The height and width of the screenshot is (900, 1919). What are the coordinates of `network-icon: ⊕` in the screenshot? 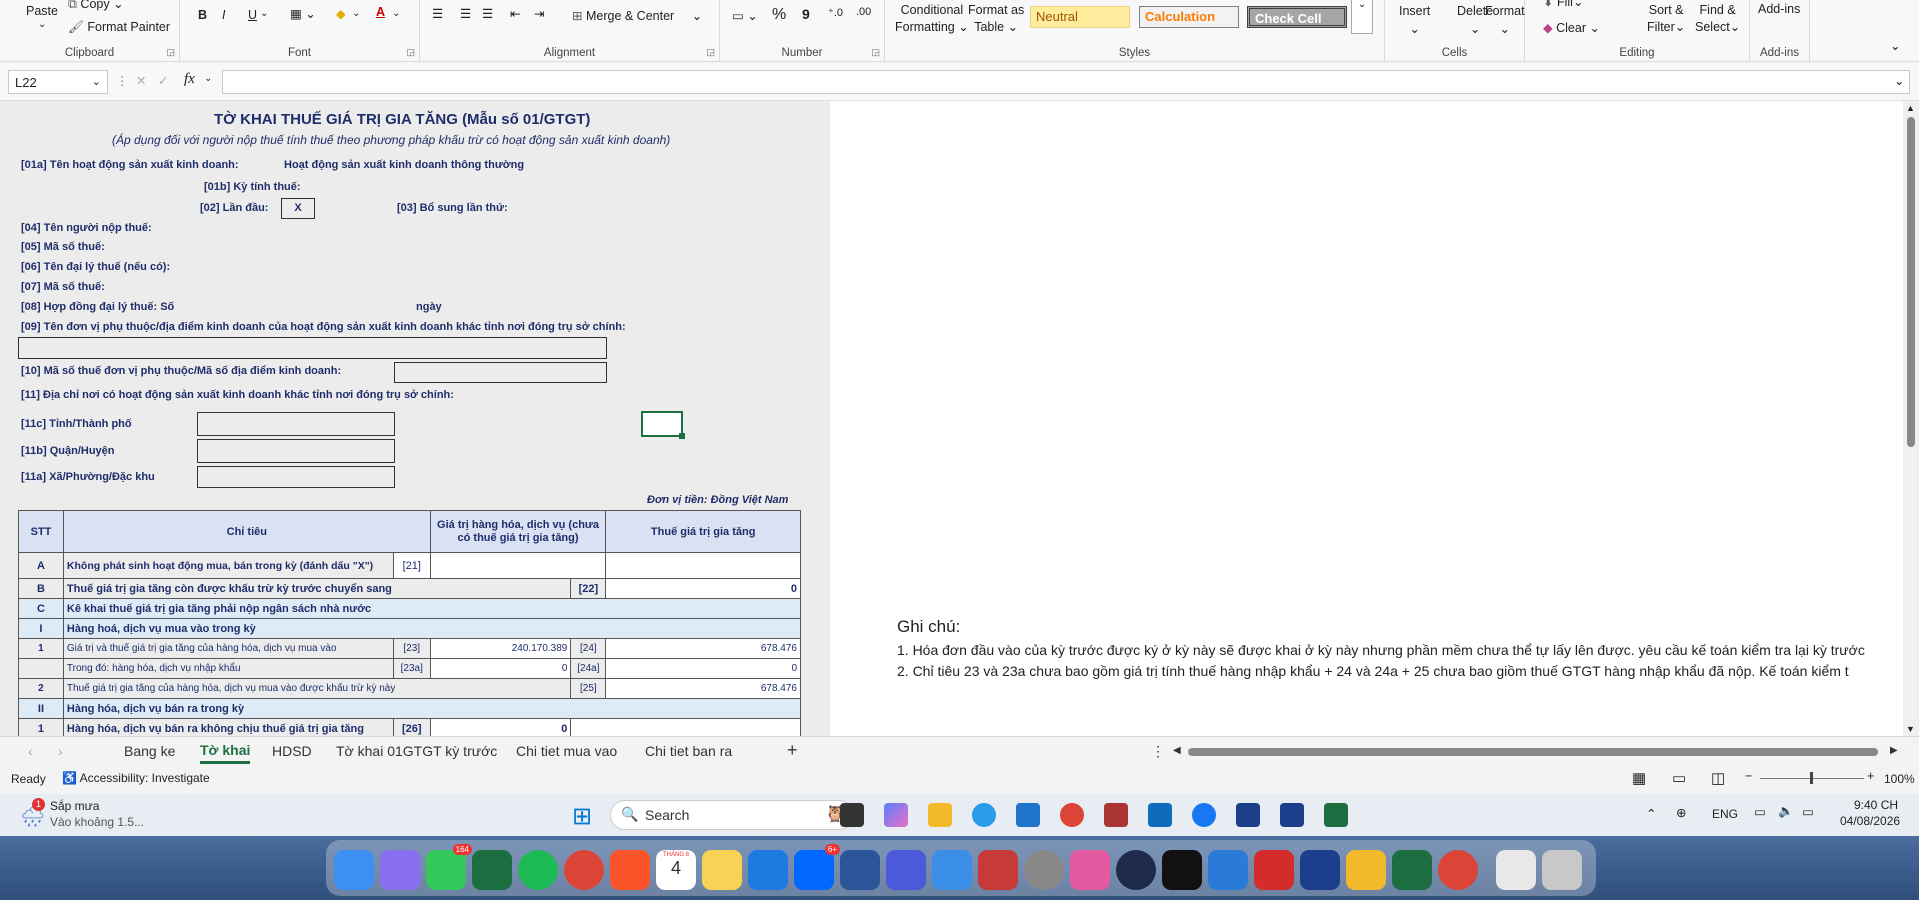 It's located at (1681, 812).